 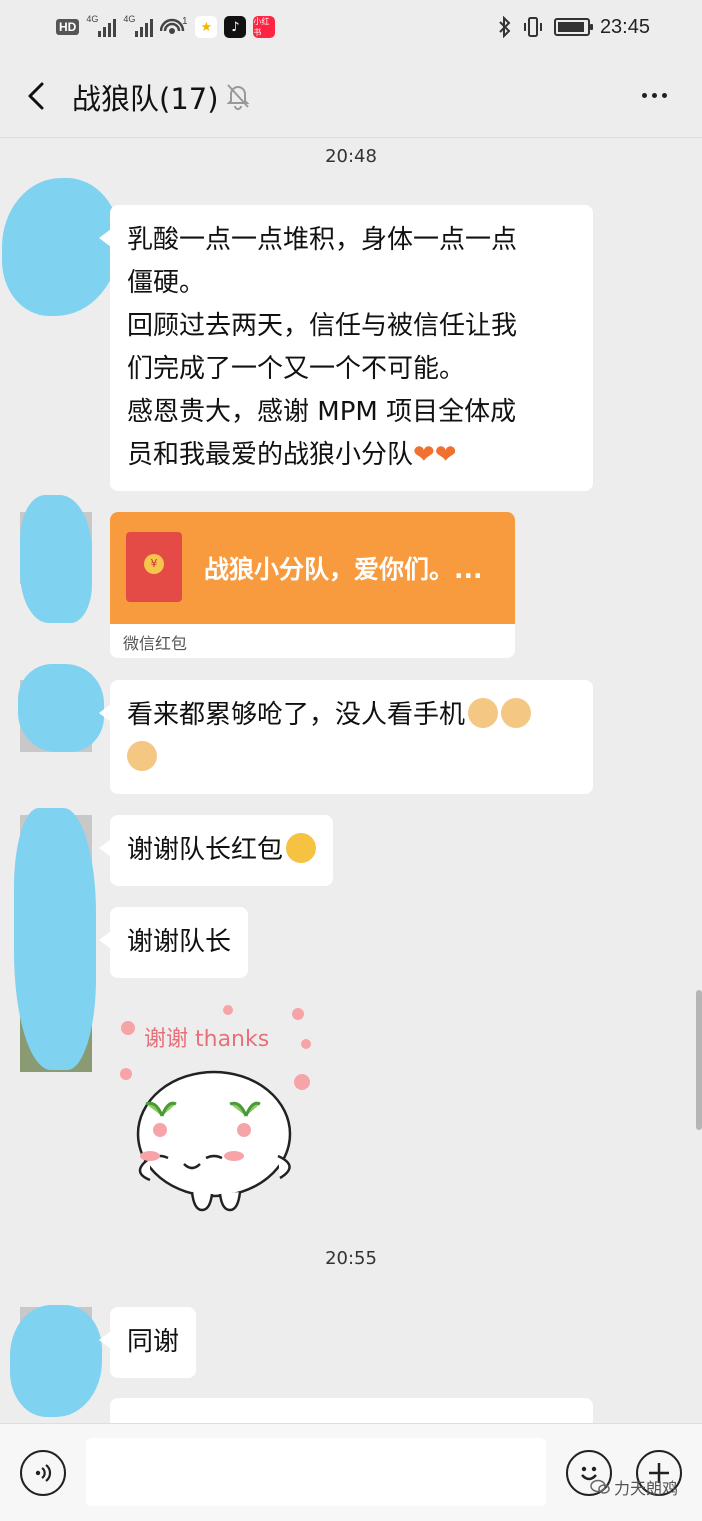 I want to click on message-line: 感恩贵大，感谢 MPM 项目全体成, so click(x=322, y=412).